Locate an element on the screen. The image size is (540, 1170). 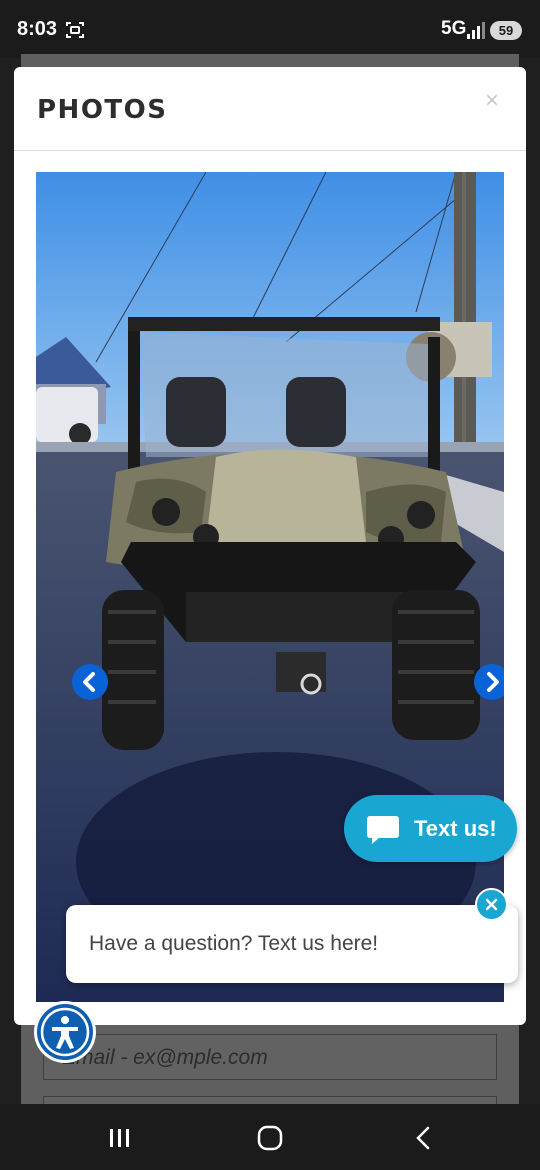
screenshot-icon is located at coordinates (75, 30).